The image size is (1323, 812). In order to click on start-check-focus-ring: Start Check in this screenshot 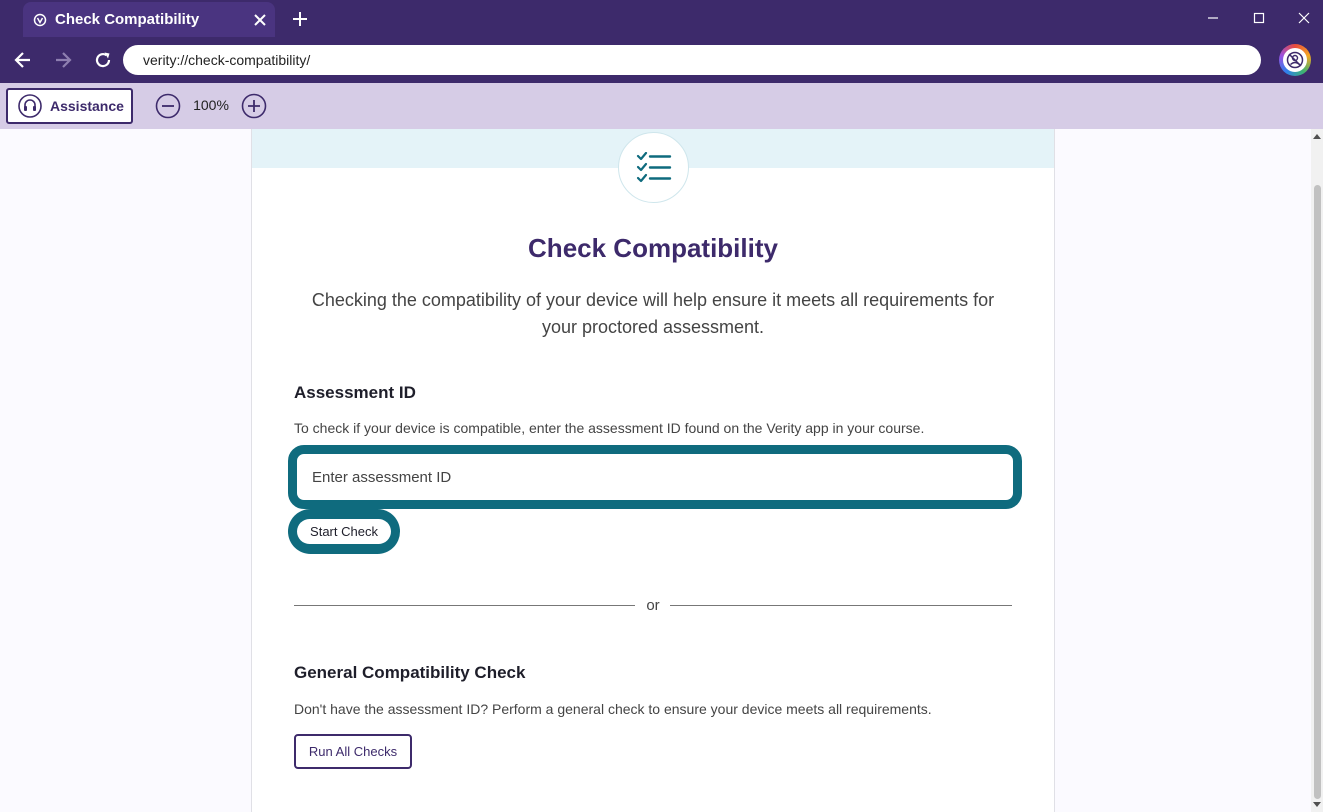, I will do `click(344, 531)`.